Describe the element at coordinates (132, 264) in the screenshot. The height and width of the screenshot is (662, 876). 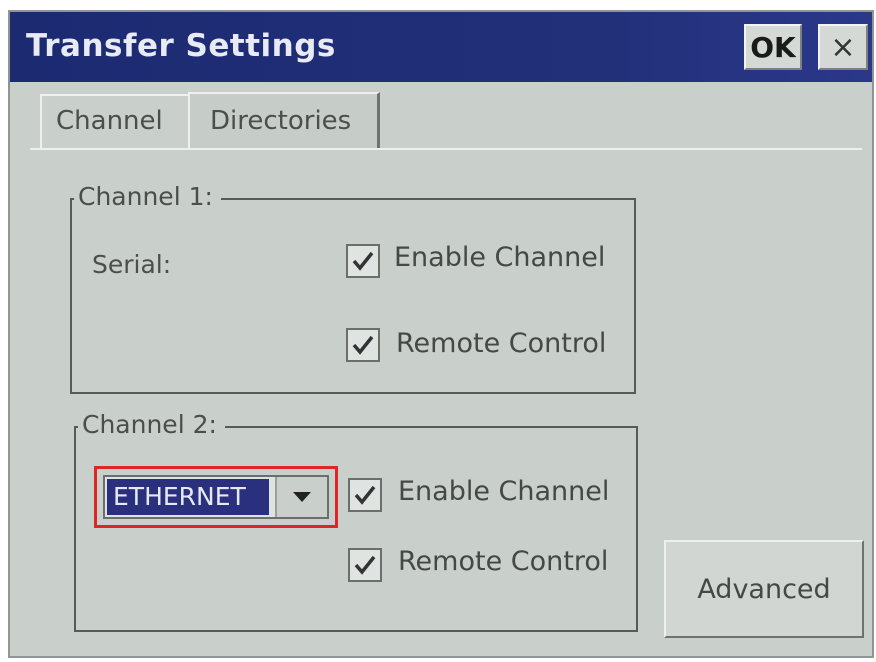
I see `channel1-type-label: Serial:` at that location.